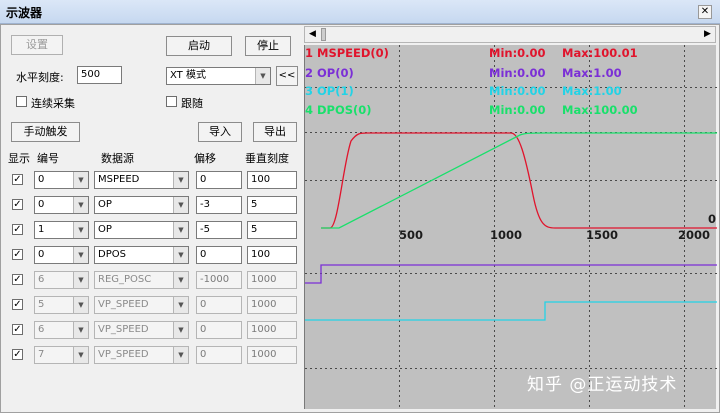  What do you see at coordinates (37, 45) in the screenshot?
I see `settings-button: 设置` at bounding box center [37, 45].